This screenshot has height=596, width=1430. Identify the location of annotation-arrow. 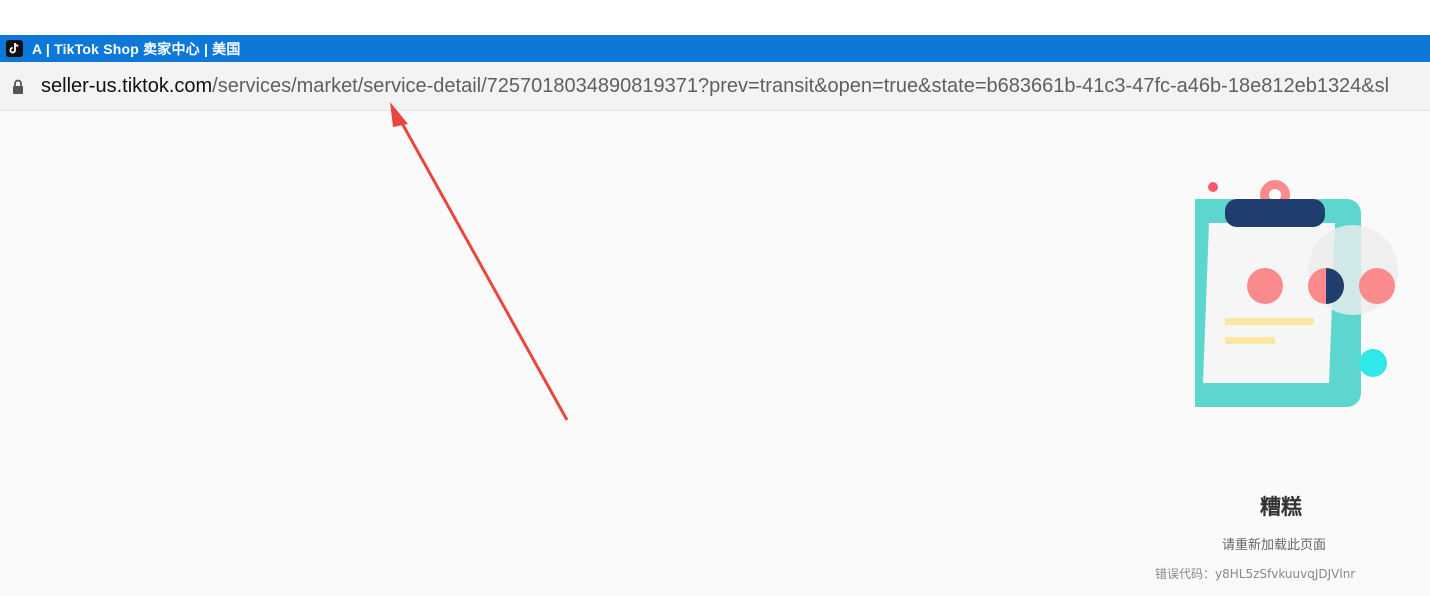
(479, 261).